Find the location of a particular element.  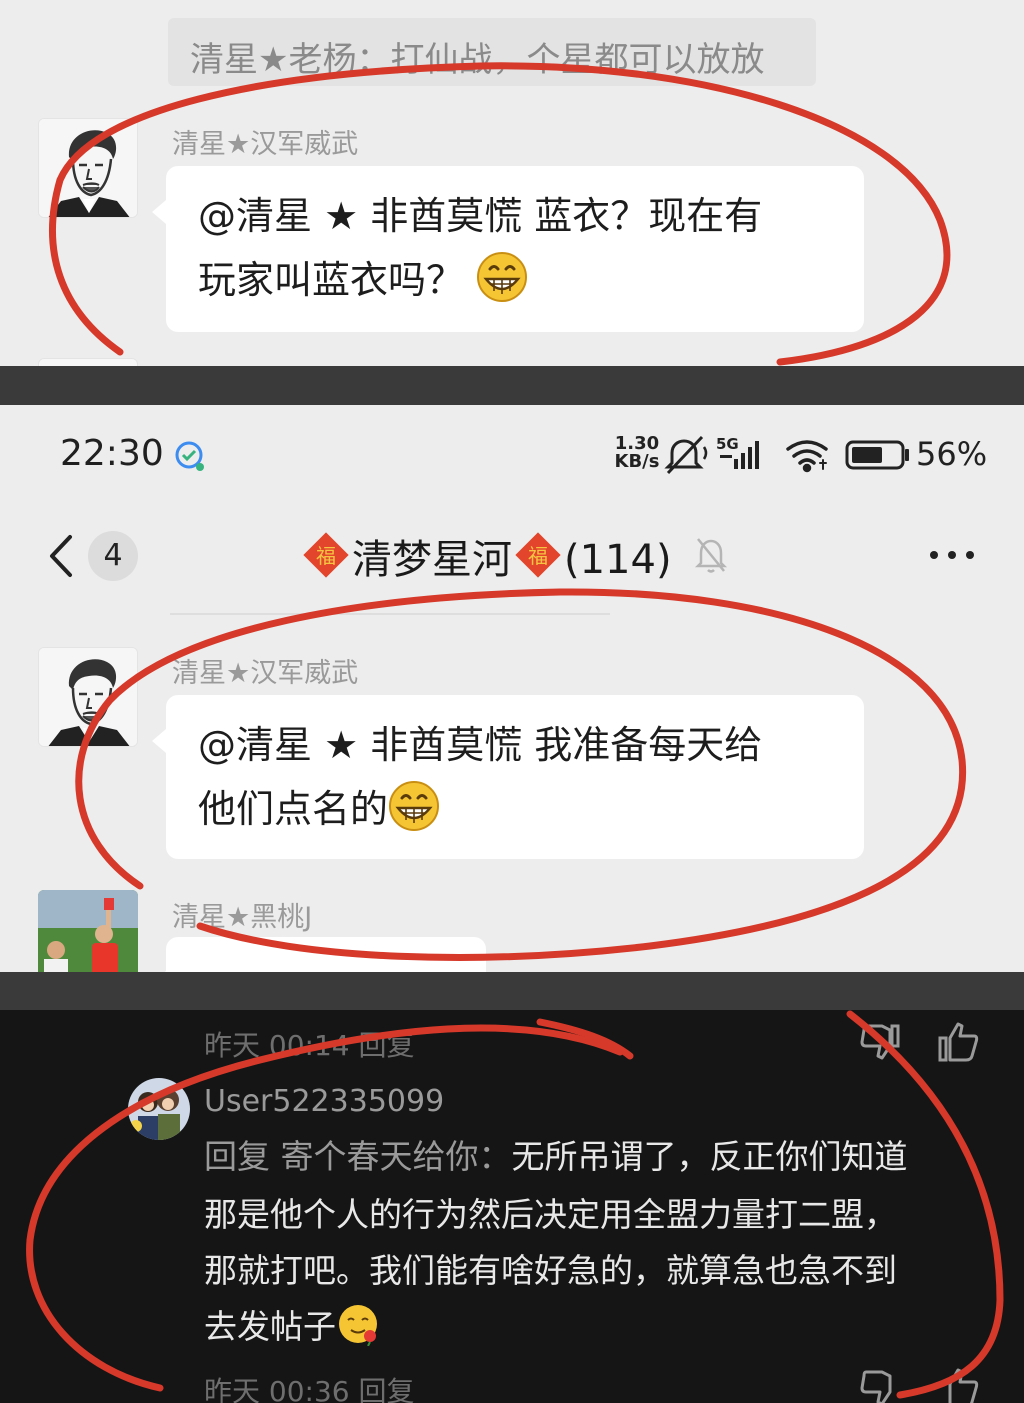

network-type: 5G is located at coordinates (727, 444).